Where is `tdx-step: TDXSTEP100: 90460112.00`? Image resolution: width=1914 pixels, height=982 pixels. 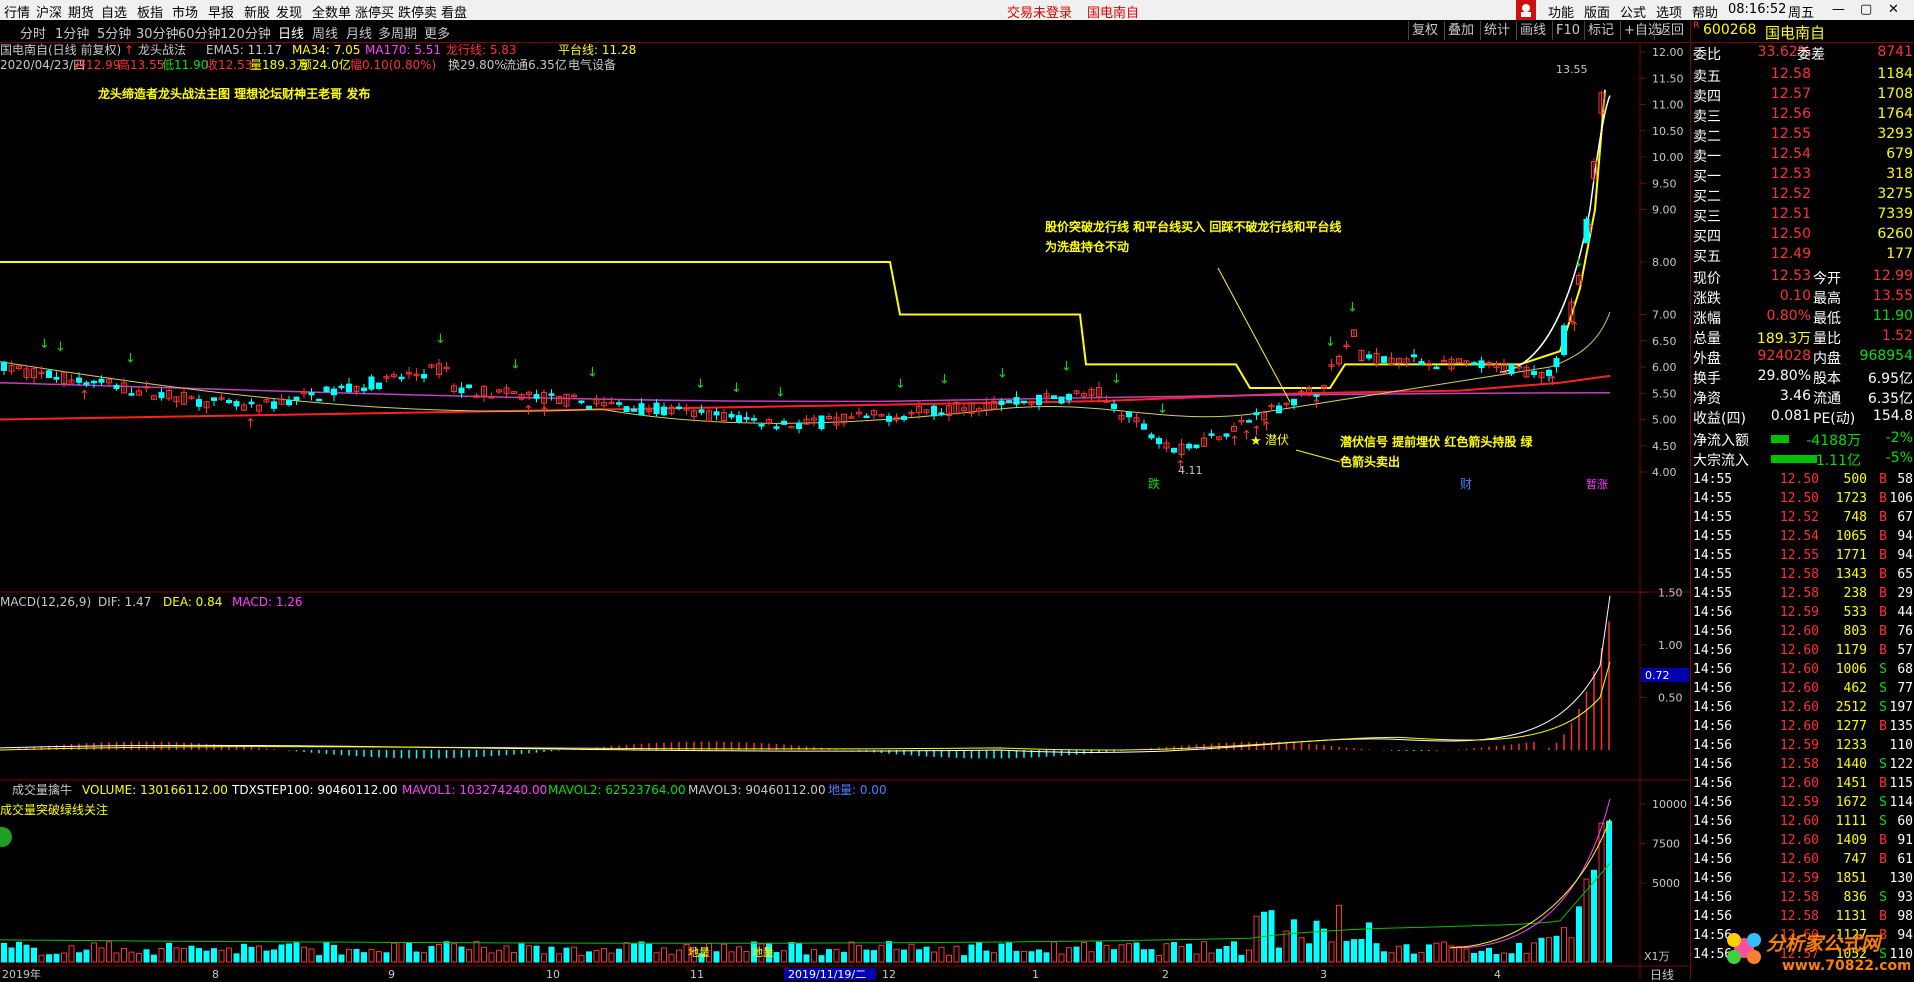 tdx-step: TDXSTEP100: 90460112.00 is located at coordinates (314, 790).